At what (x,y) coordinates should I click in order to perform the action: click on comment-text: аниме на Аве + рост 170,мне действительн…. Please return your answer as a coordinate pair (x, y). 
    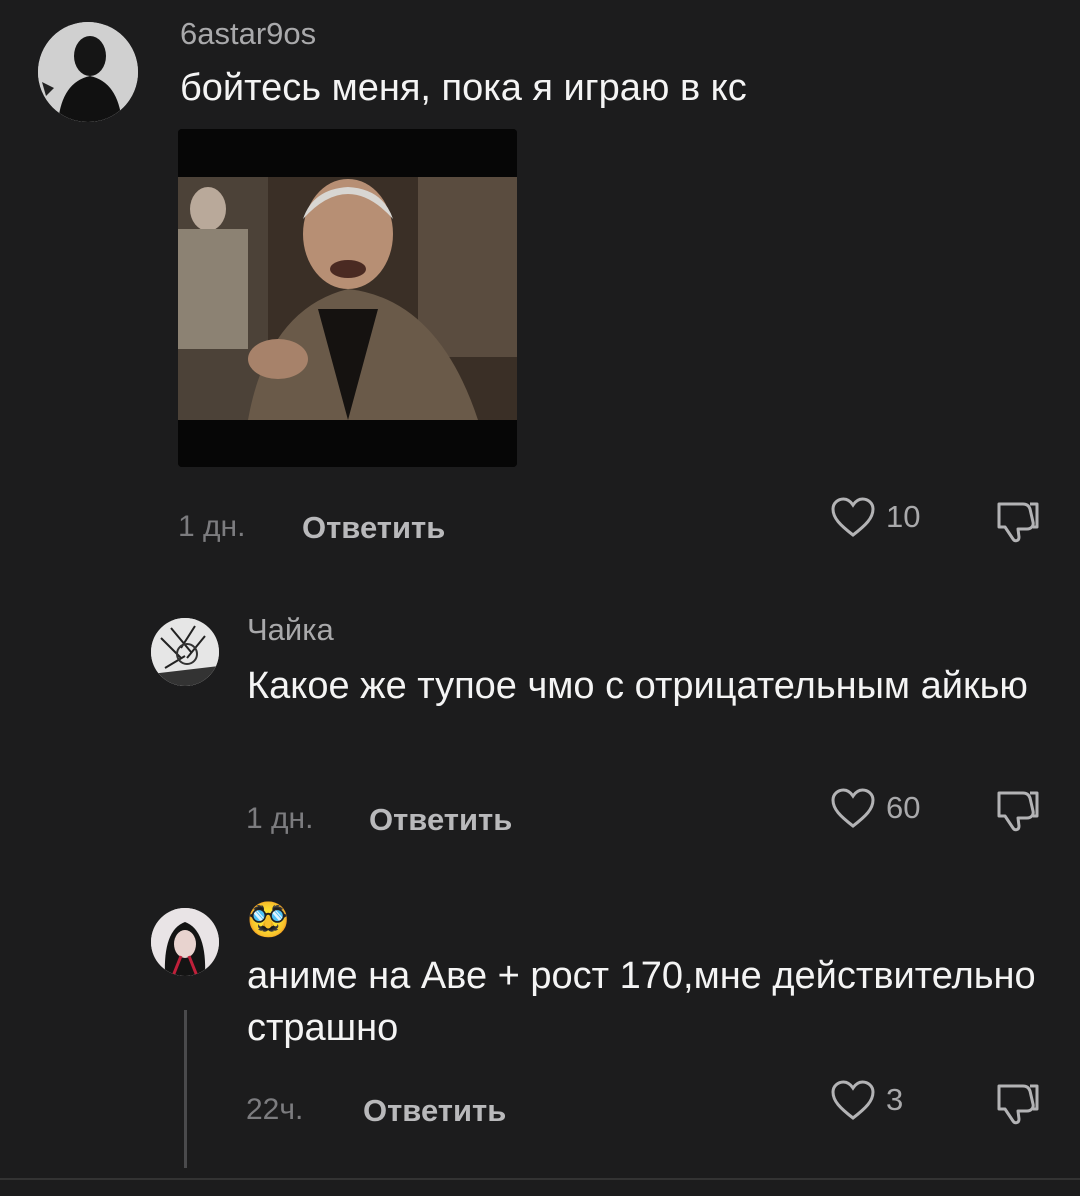
    Looking at the image, I should click on (641, 1002).